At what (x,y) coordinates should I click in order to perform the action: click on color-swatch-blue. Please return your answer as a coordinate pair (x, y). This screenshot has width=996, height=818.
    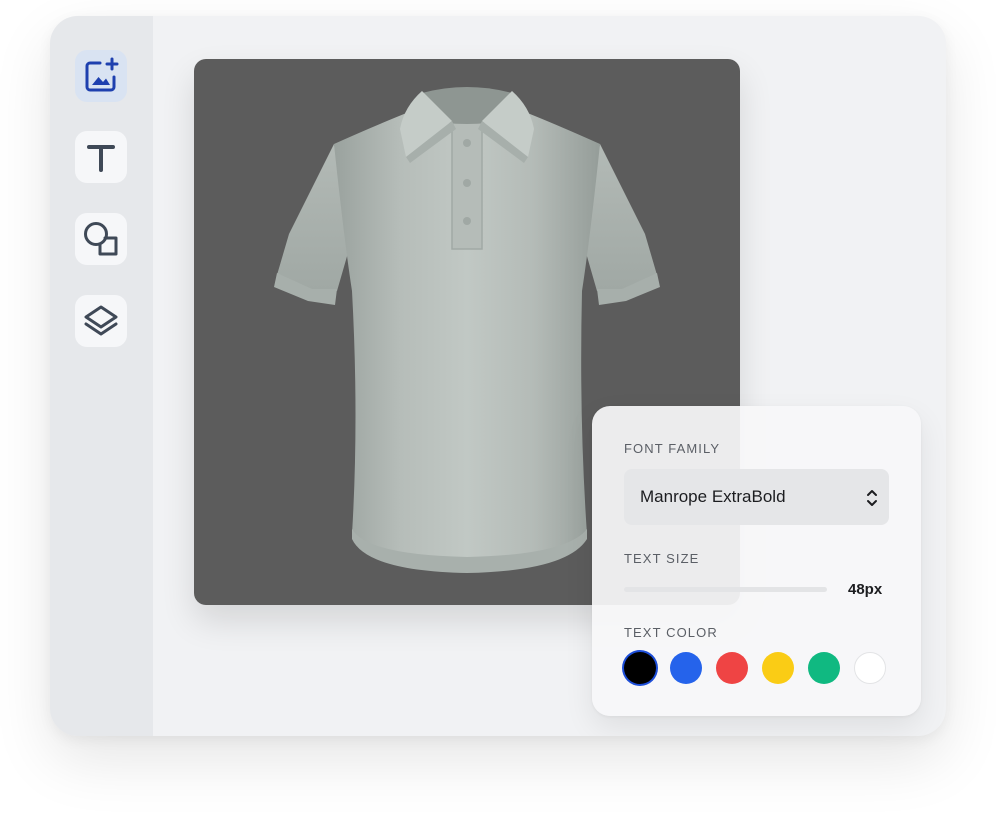
    Looking at the image, I should click on (686, 668).